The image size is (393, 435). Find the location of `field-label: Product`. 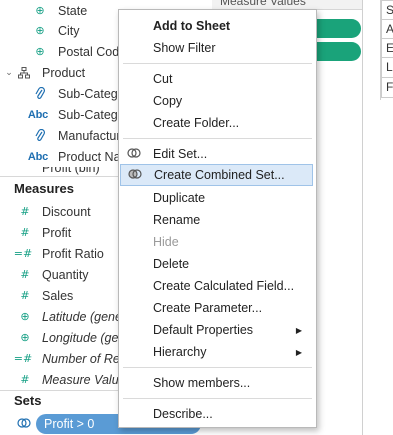

field-label: Product is located at coordinates (64, 72).